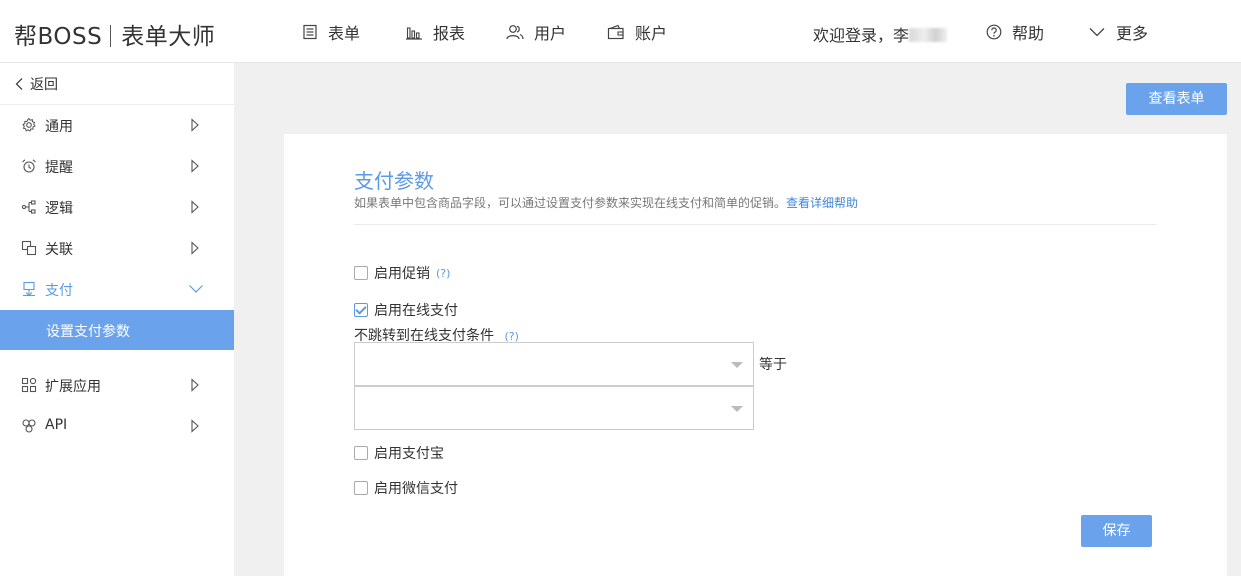 This screenshot has width=1241, height=576. Describe the element at coordinates (1116, 531) in the screenshot. I see `save-button: 保存` at that location.